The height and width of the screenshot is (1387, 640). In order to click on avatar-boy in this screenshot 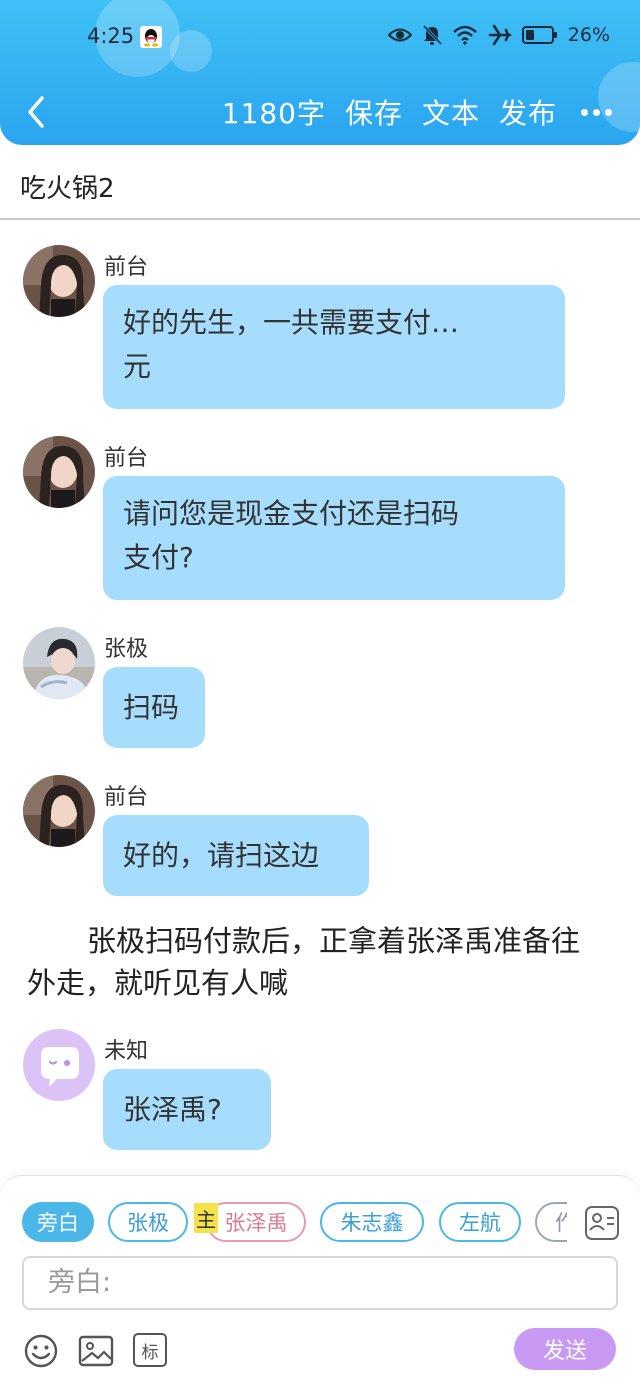, I will do `click(59, 663)`.